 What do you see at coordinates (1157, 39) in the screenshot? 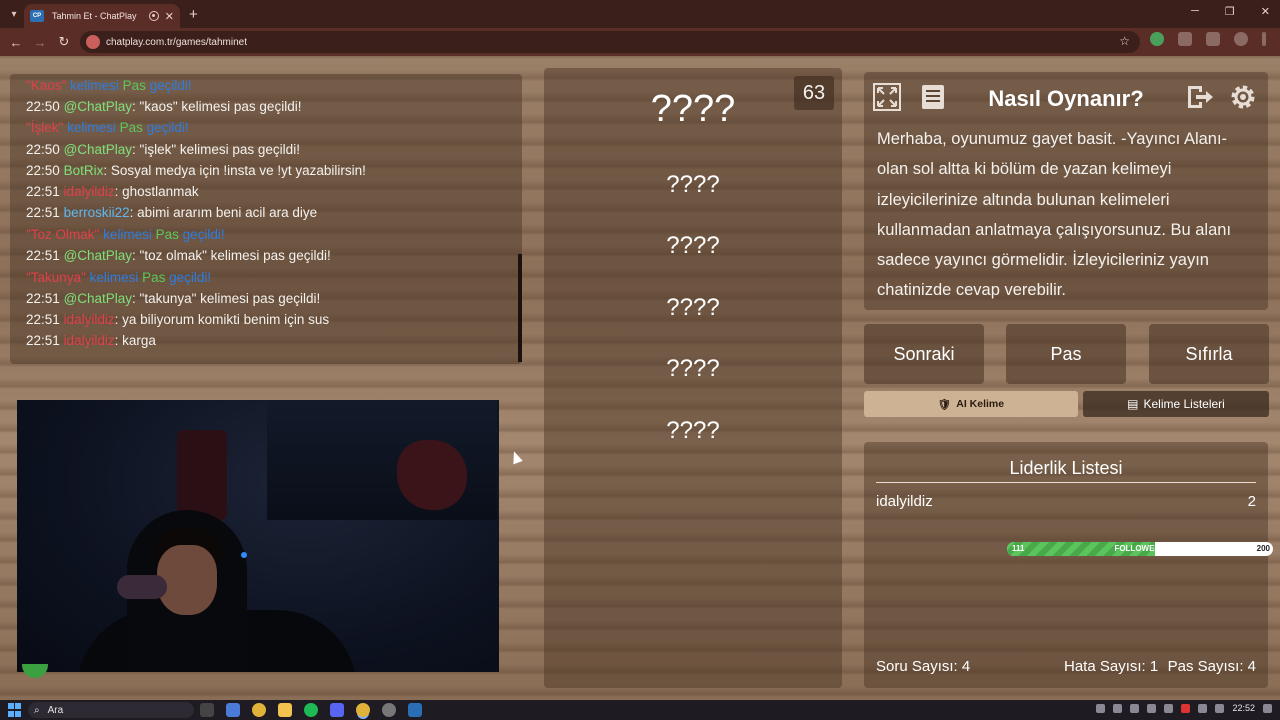
I see `extension-shield-icon` at bounding box center [1157, 39].